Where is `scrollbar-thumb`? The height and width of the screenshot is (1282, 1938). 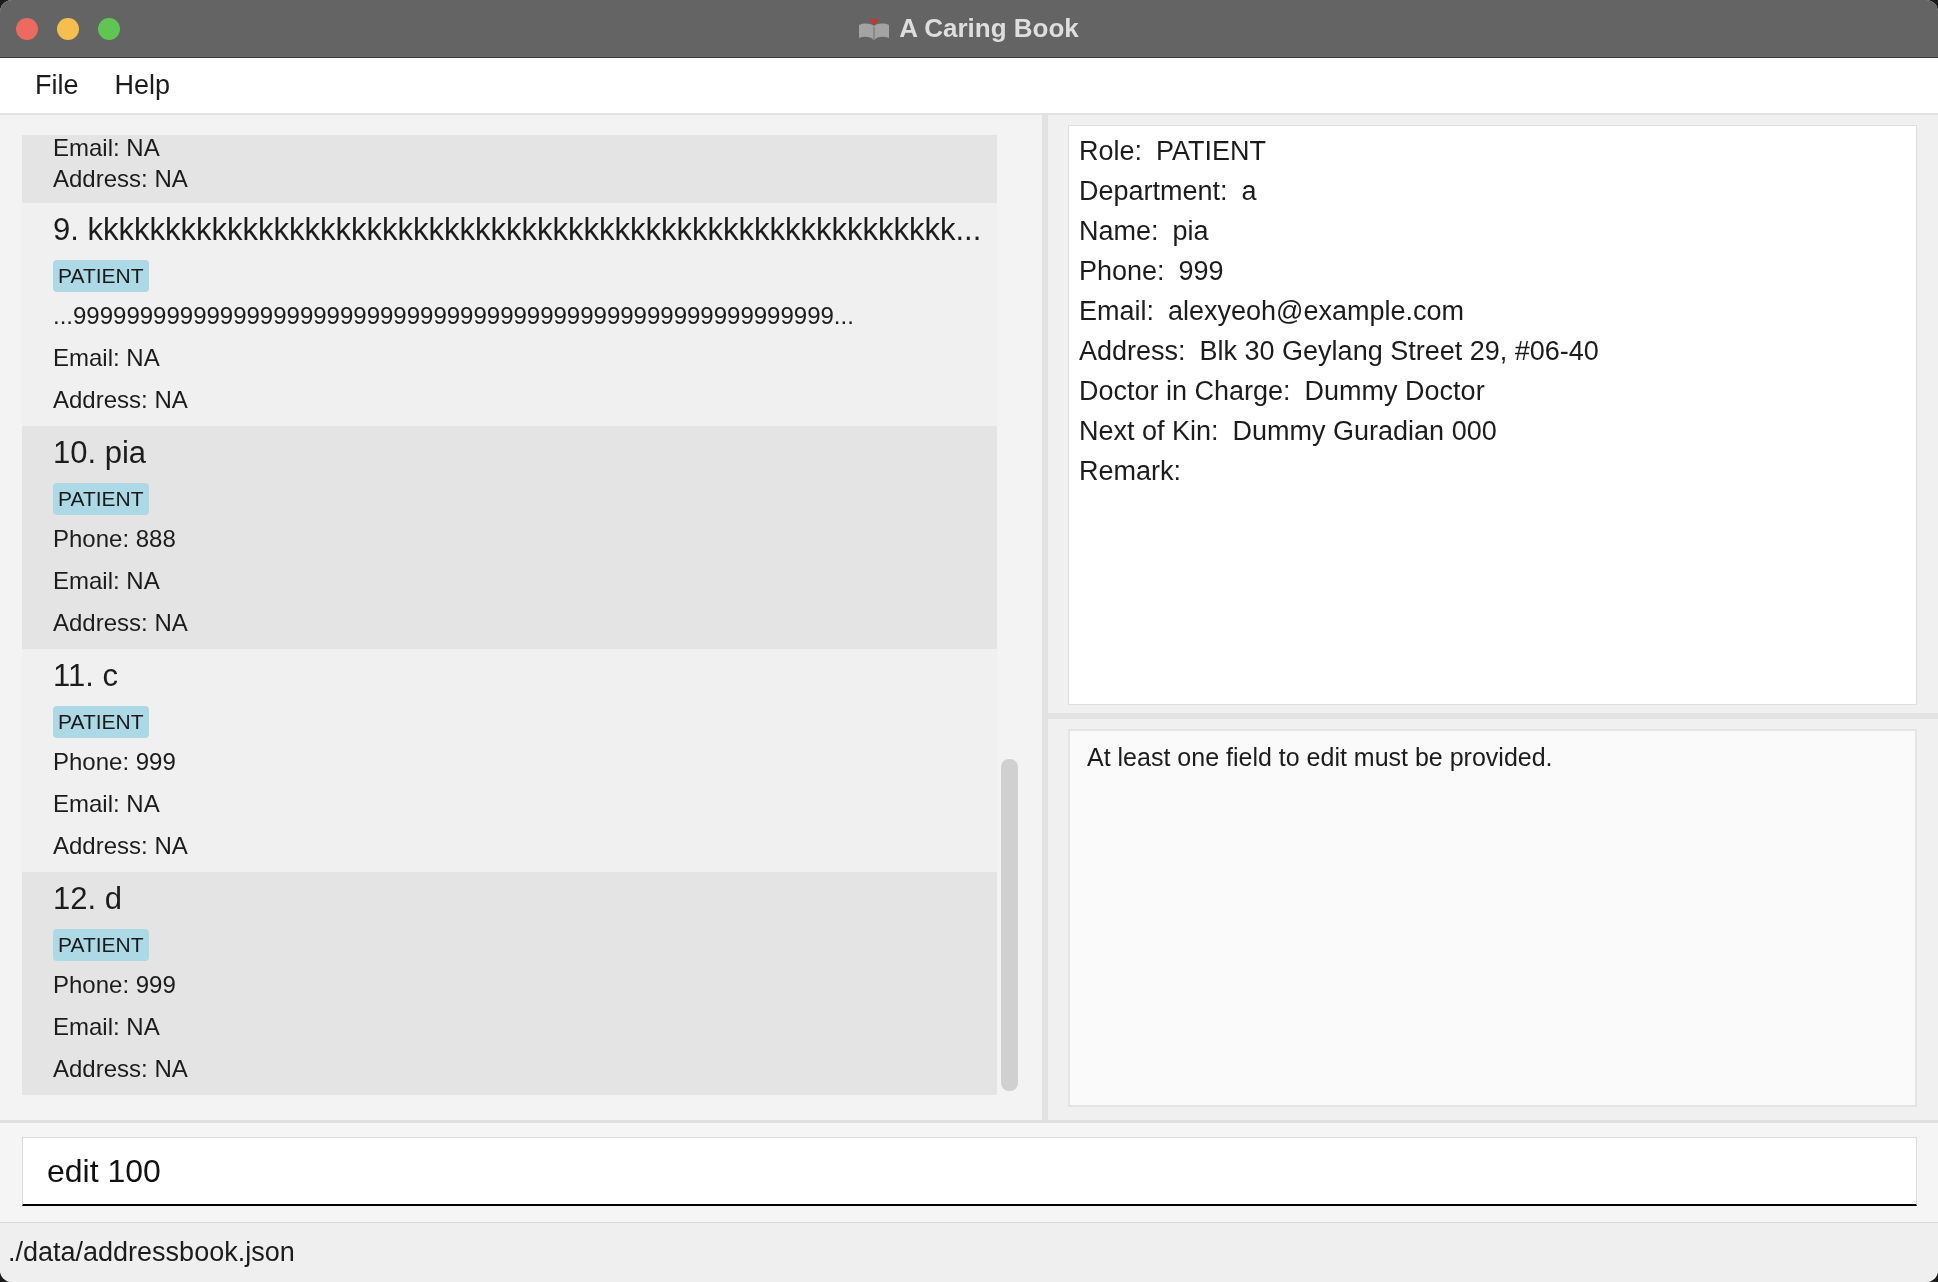 scrollbar-thumb is located at coordinates (1009, 925).